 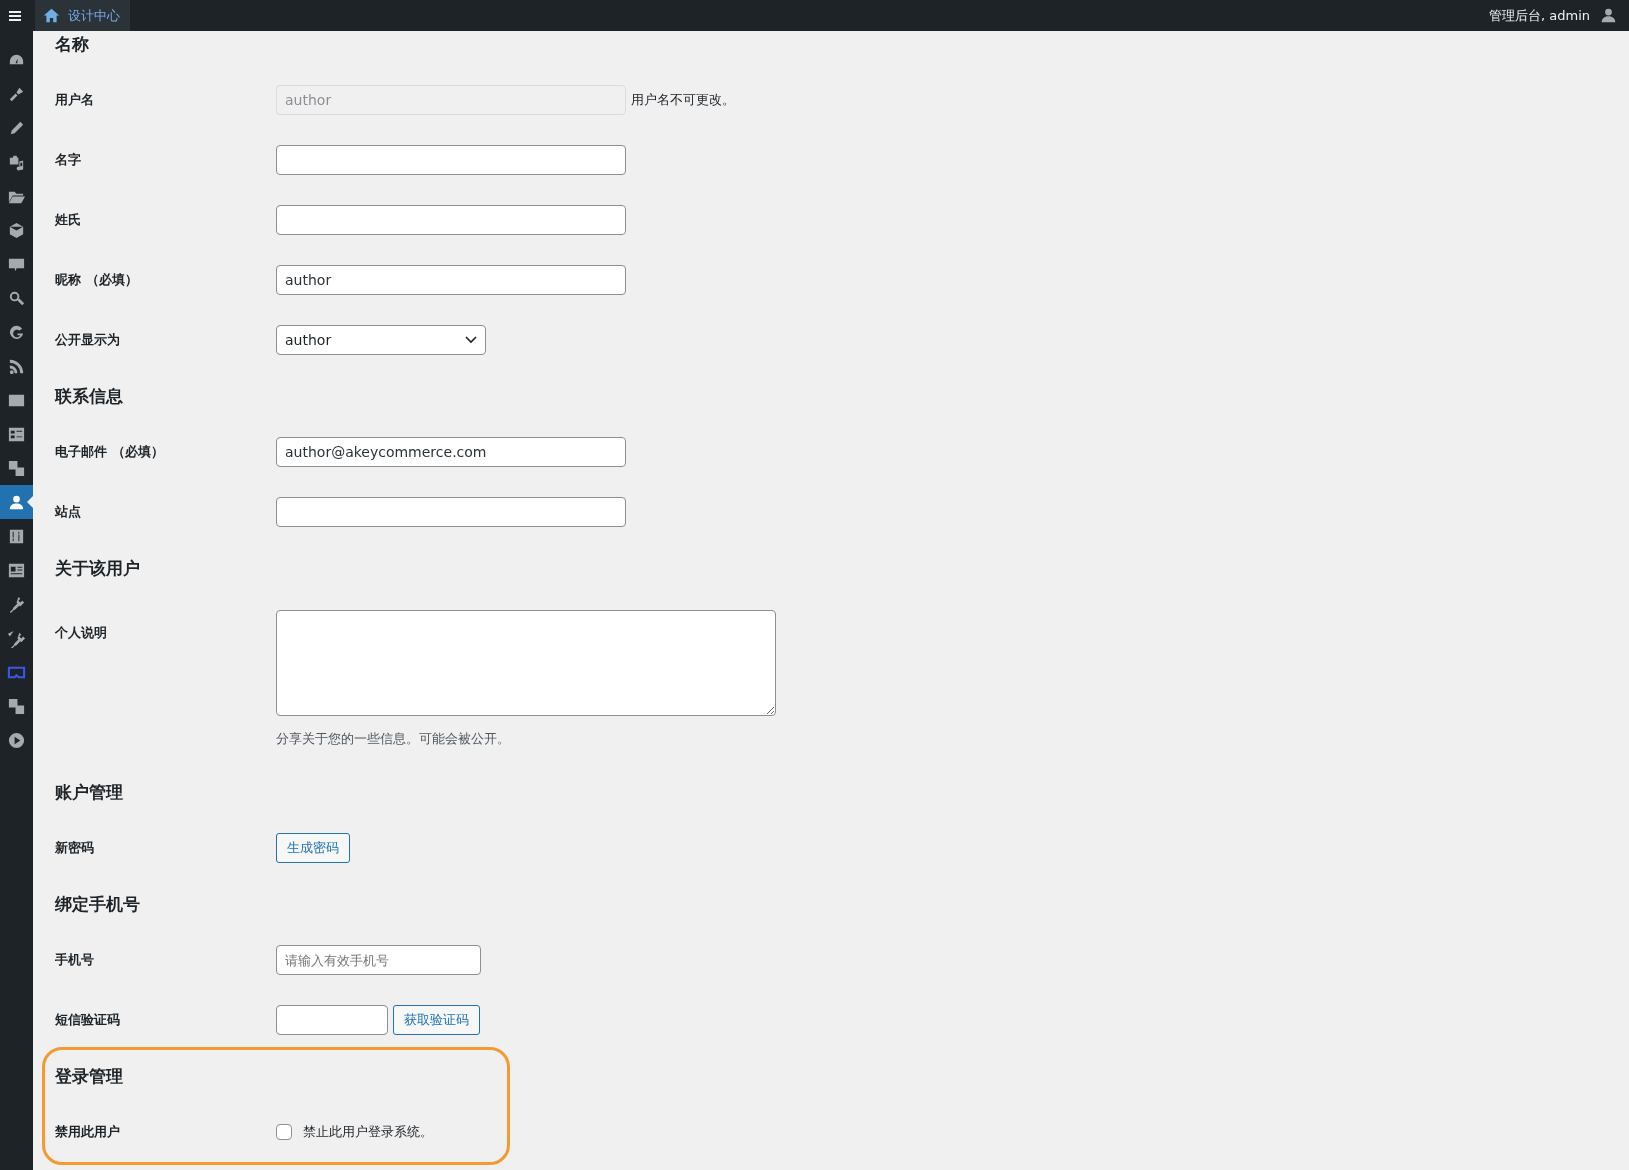 What do you see at coordinates (393, 739) in the screenshot?
I see `field-description: 分享关于您的一些信息。可能会被公开。` at bounding box center [393, 739].